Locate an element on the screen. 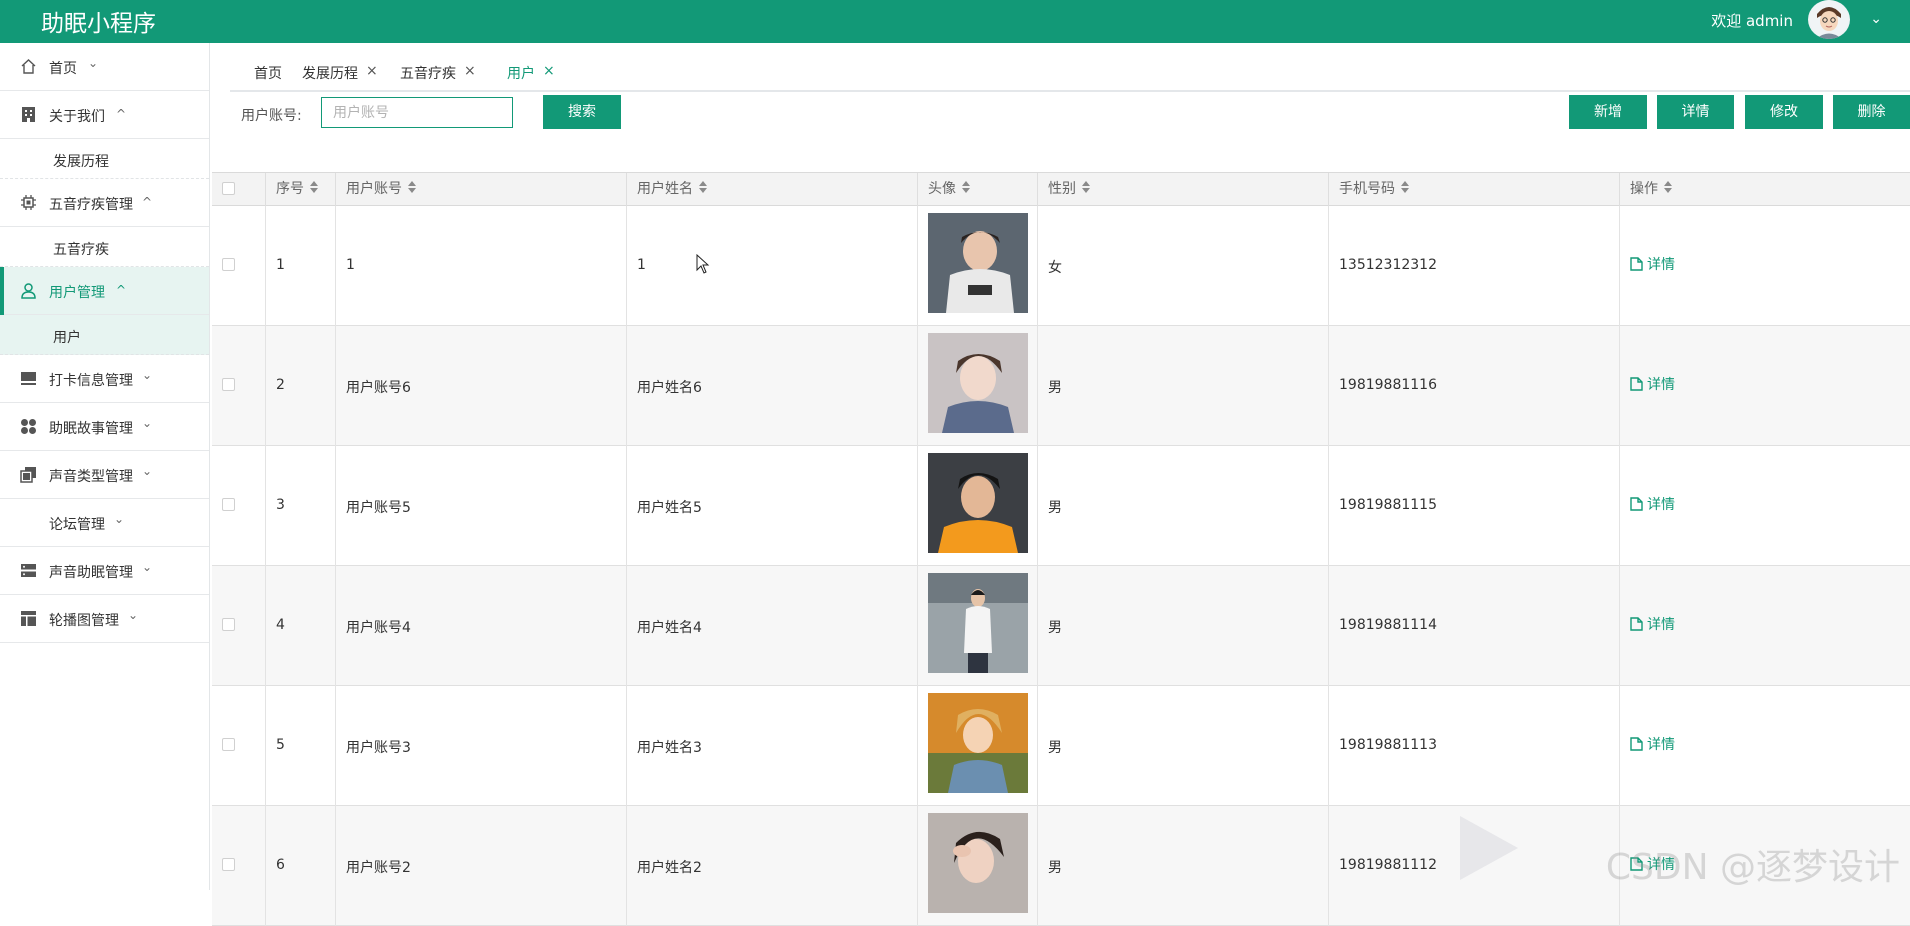 Image resolution: width=1910 pixels, height=926 pixels. sidebar-item-story-management: 助眠故事管理 ⌄ is located at coordinates (104, 427).